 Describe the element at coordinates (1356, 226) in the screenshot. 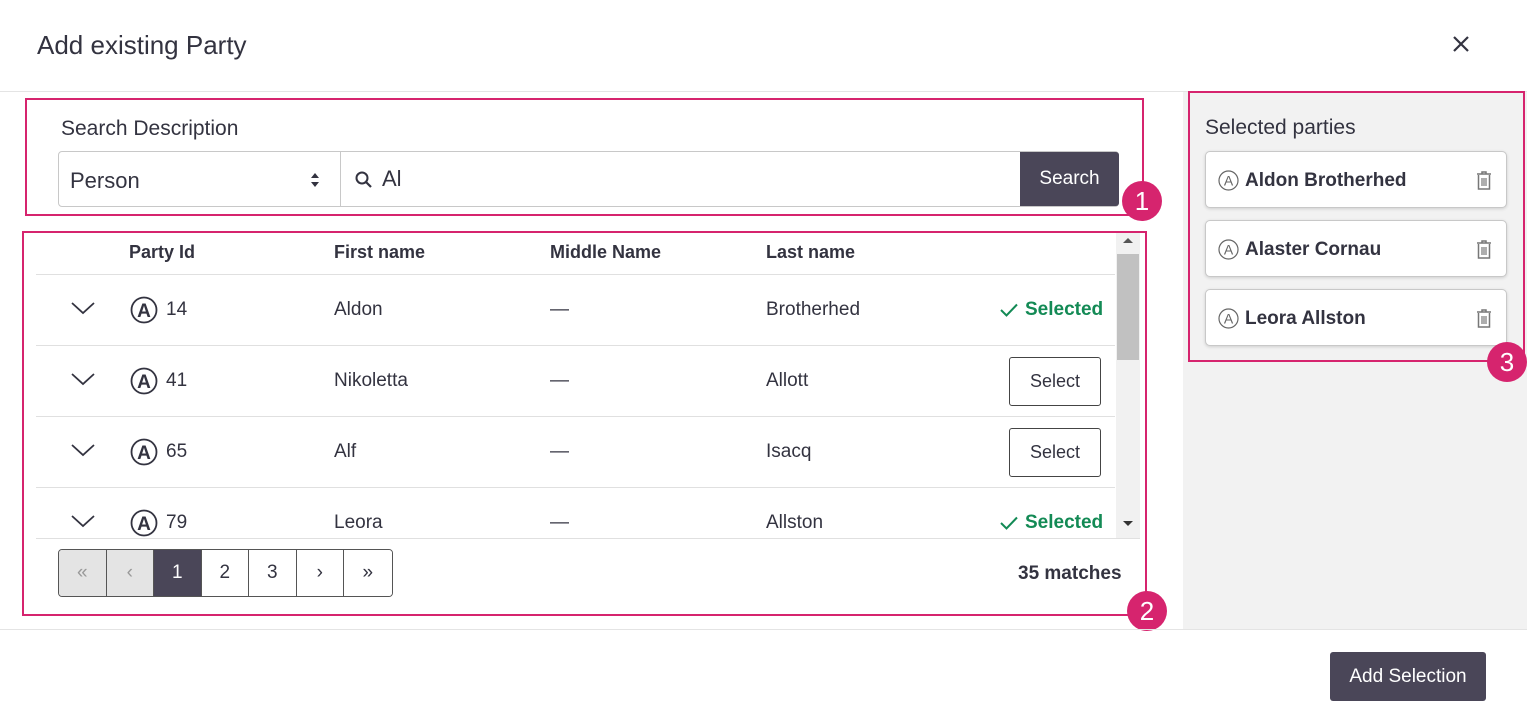

I see `callout-box-selected` at that location.